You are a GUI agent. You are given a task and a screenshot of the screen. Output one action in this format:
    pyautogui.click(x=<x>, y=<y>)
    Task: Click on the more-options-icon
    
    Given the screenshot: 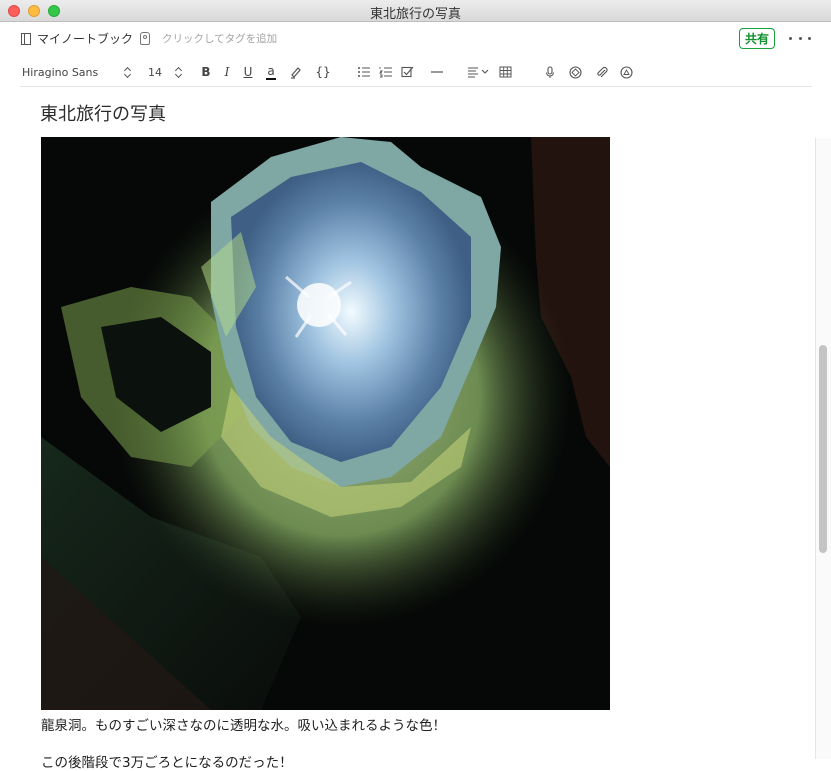 What is the action you would take?
    pyautogui.click(x=800, y=38)
    